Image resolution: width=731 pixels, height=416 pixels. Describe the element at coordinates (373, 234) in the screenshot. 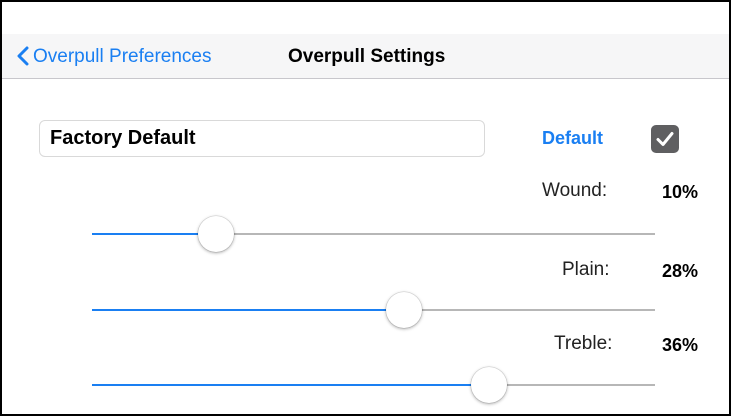

I see `wound-slider` at that location.